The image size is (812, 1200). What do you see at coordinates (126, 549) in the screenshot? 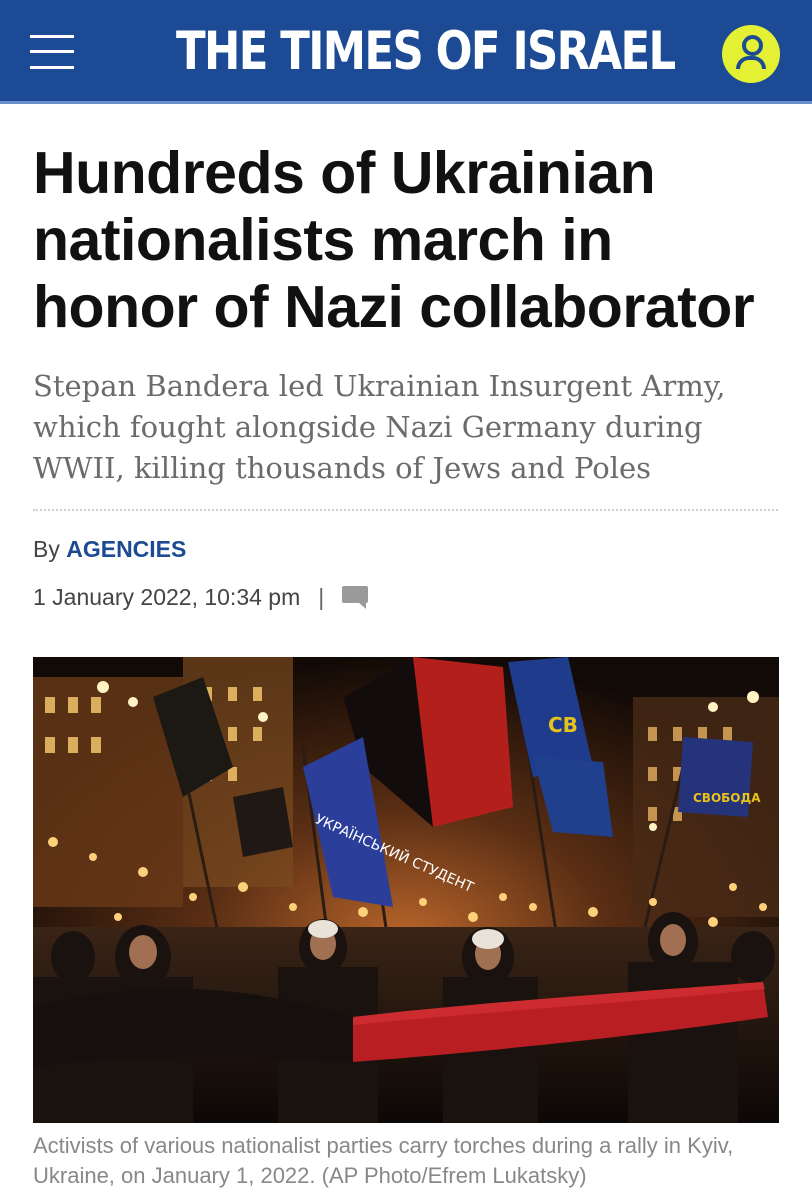
I see `author-link: AGENCIES` at bounding box center [126, 549].